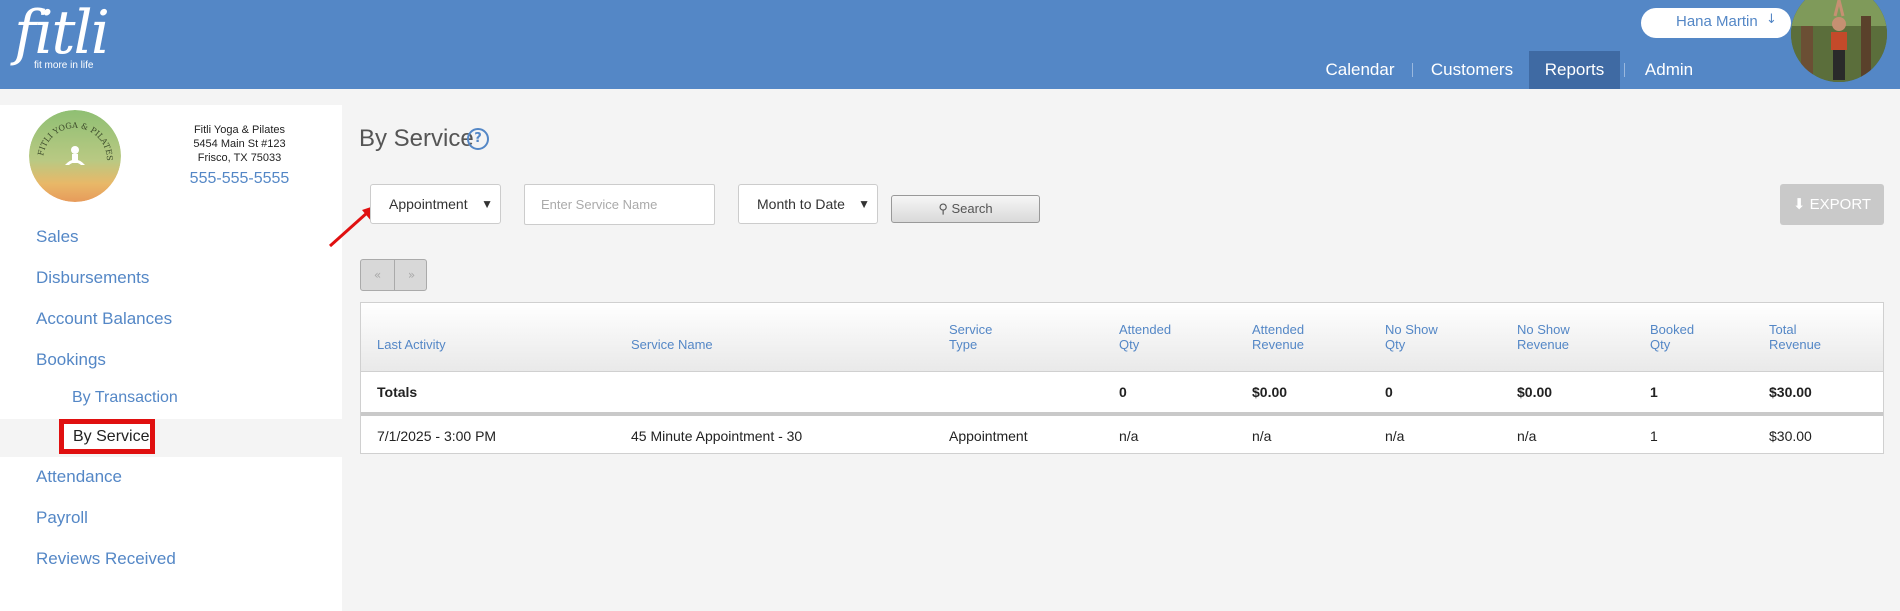 The height and width of the screenshot is (611, 1900). I want to click on col-last-activity: Last Activity, so click(411, 344).